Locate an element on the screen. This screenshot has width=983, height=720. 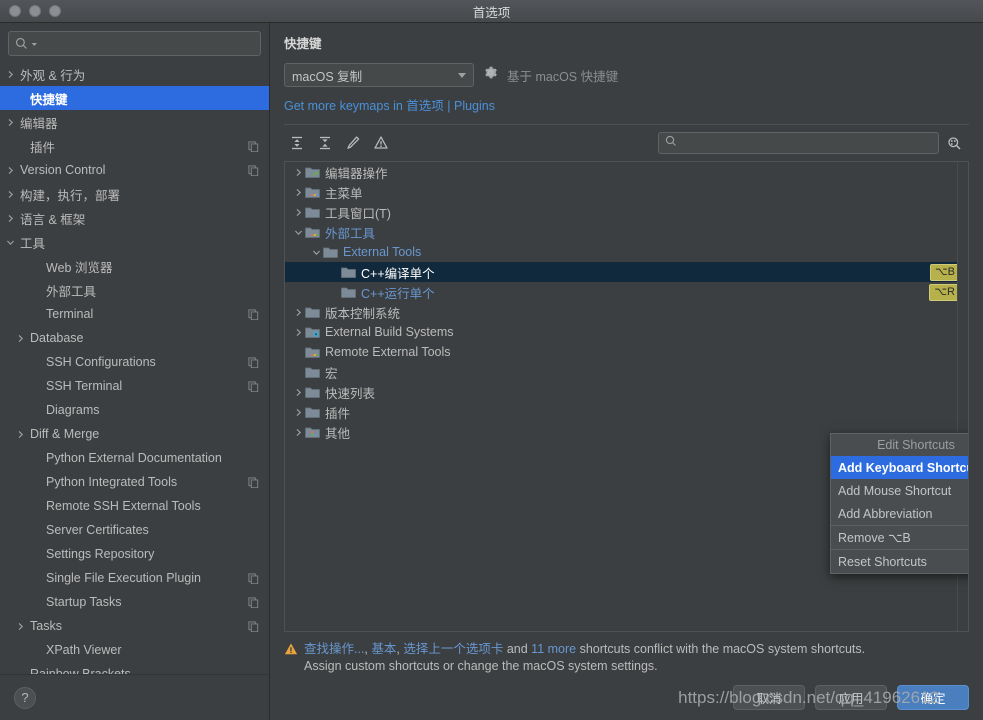
conflict-more-link: 11 more is located at coordinates (553, 649).